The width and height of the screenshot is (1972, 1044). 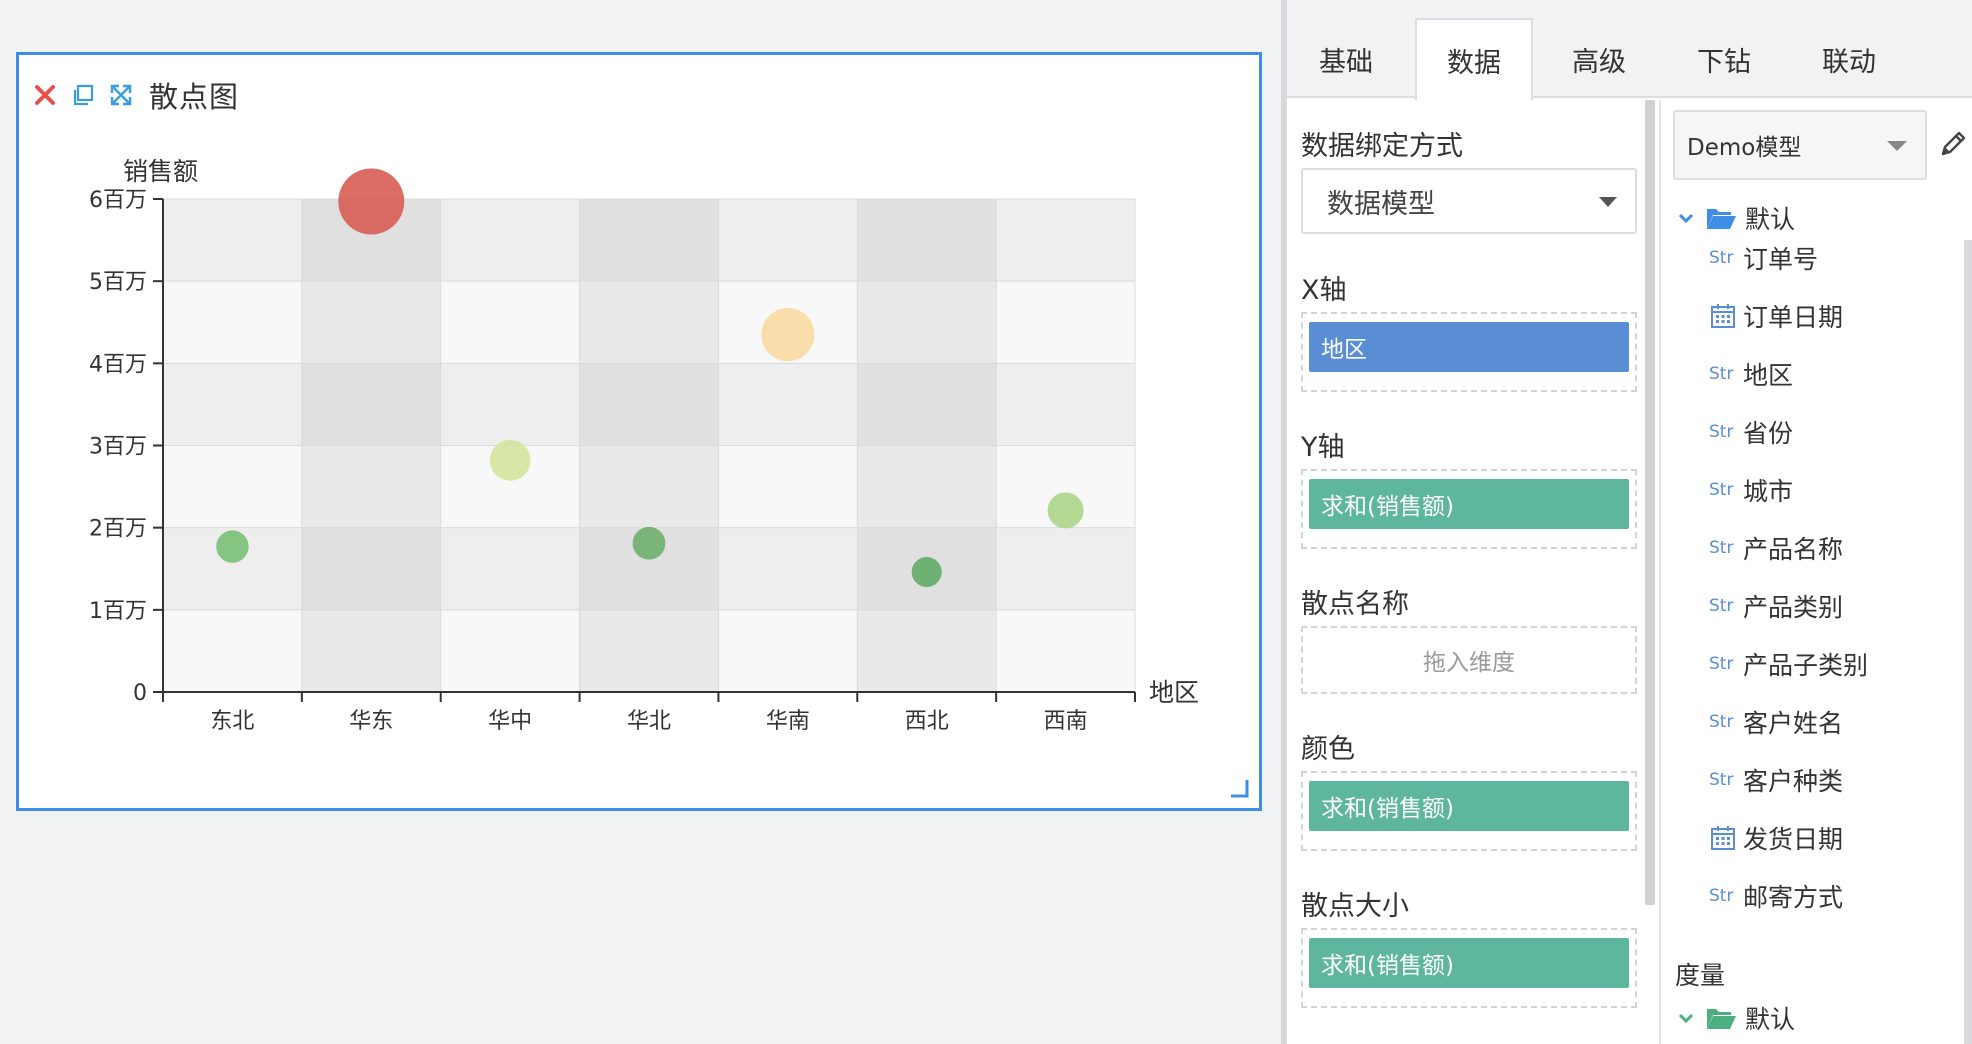 What do you see at coordinates (1469, 201) in the screenshot?
I see `binding-mode-select: 数据模型` at bounding box center [1469, 201].